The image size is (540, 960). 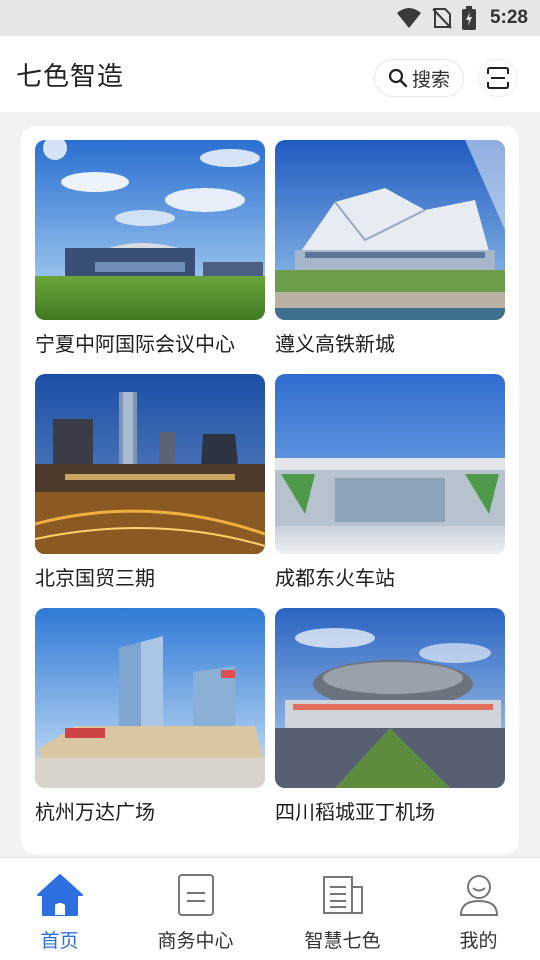 What do you see at coordinates (408, 18) in the screenshot?
I see `wifi-icon` at bounding box center [408, 18].